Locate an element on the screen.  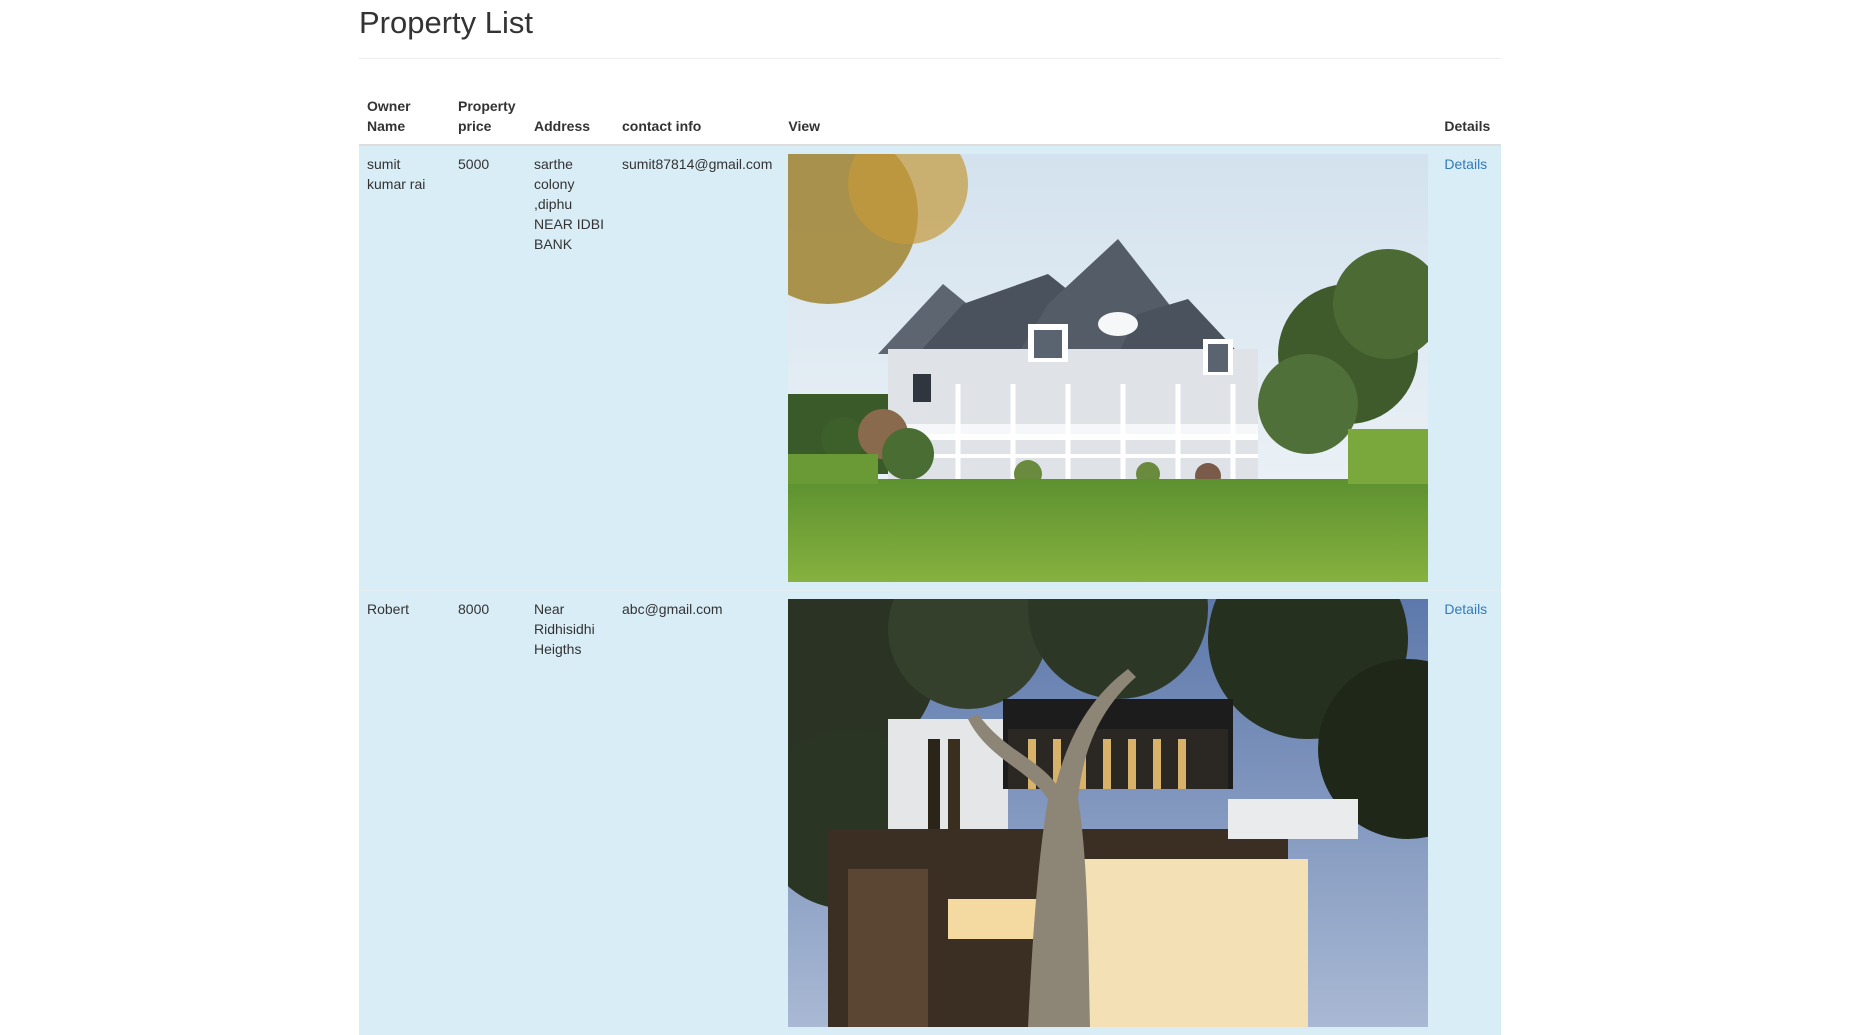
header-property-price: Property price is located at coordinates (488, 116).